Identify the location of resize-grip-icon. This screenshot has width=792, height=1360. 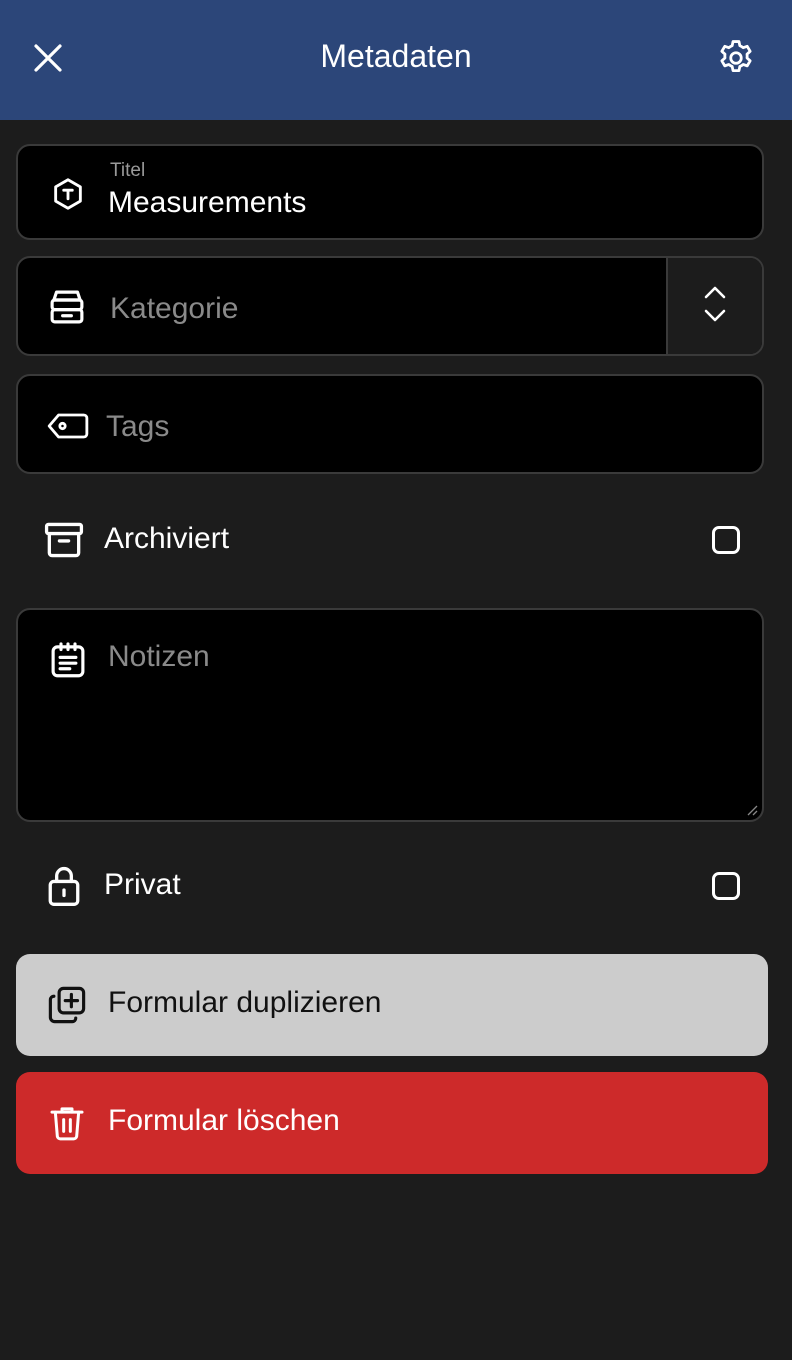
(751, 809).